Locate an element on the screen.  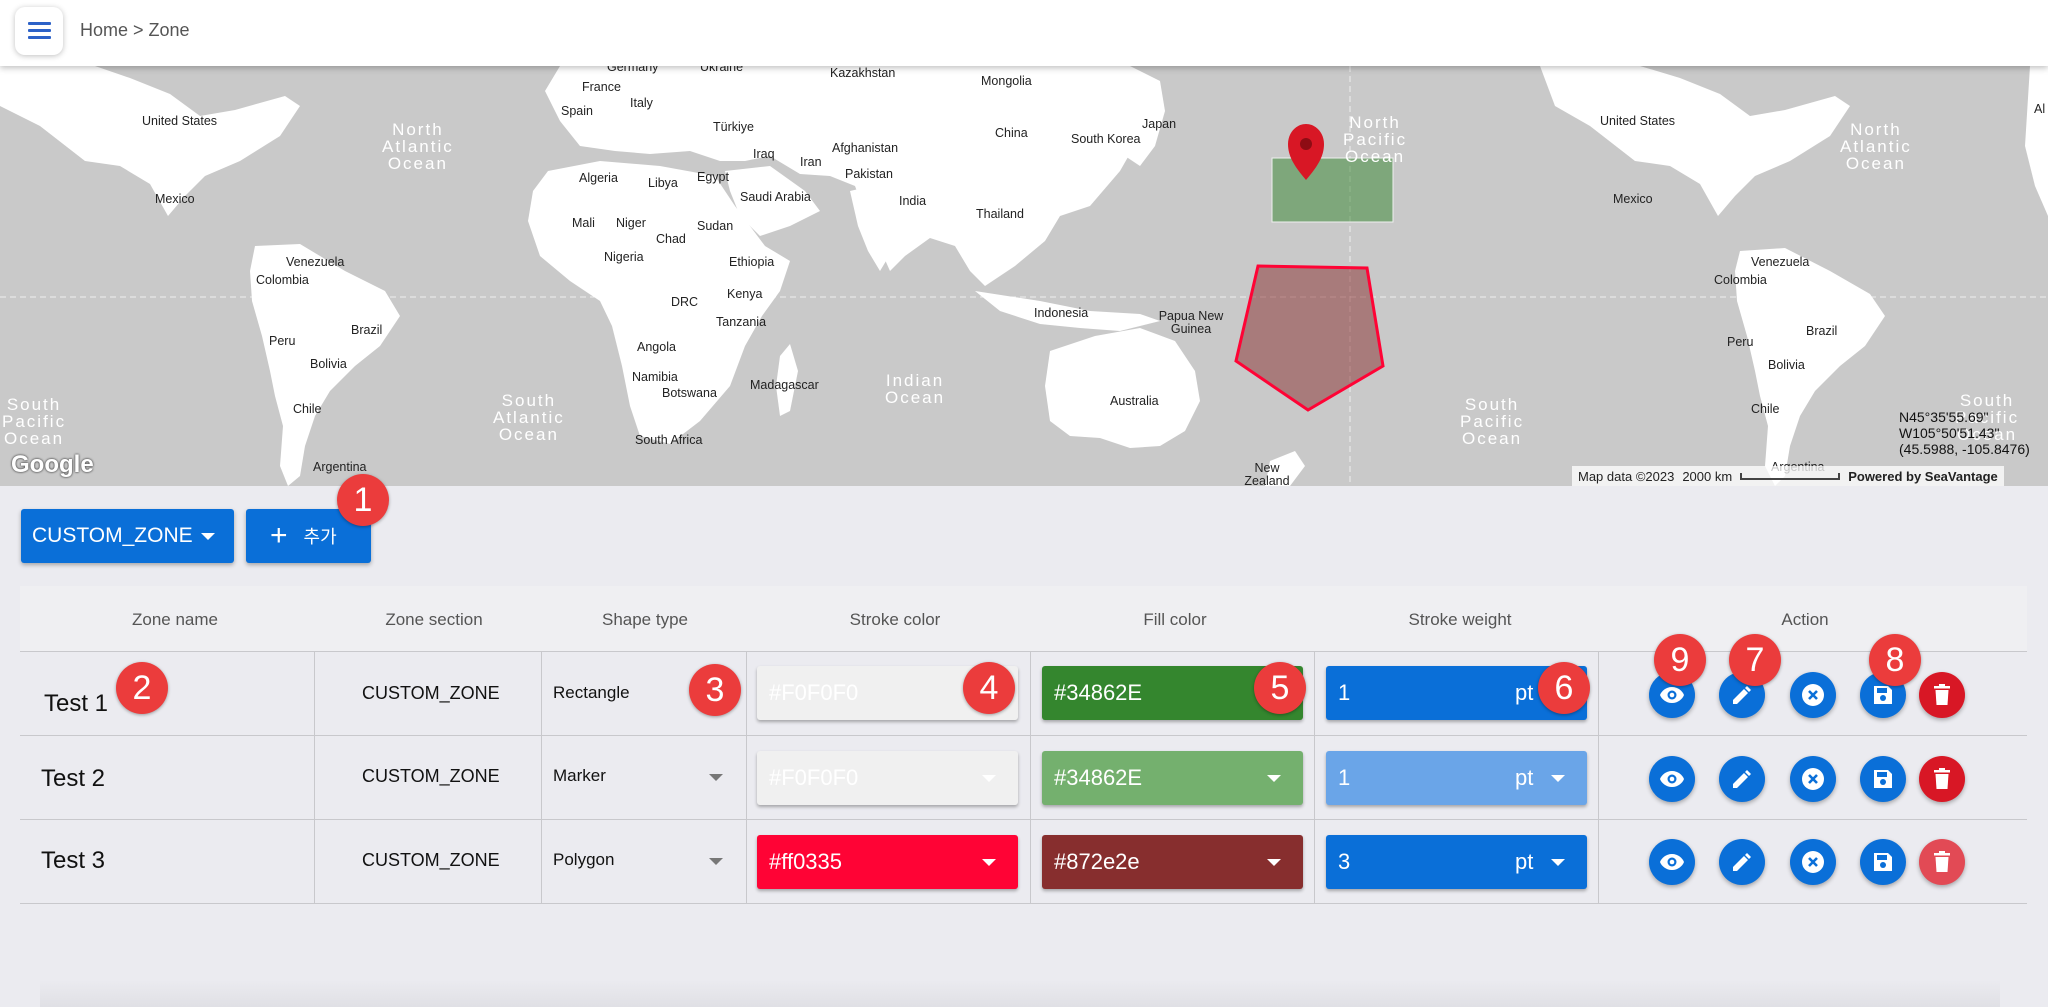
scale-text: 2000 km is located at coordinates (1707, 476).